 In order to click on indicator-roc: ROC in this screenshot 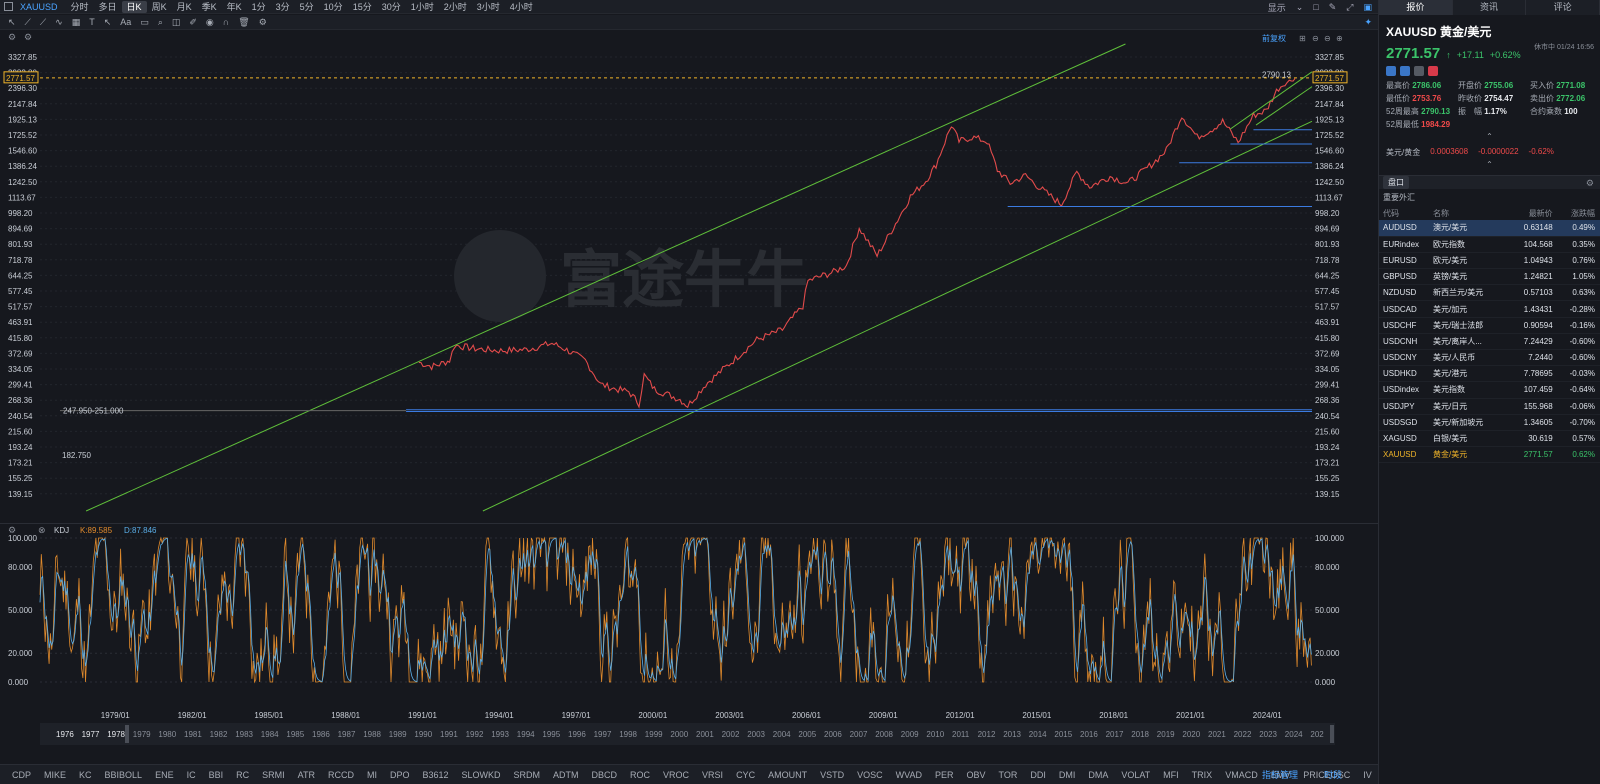, I will do `click(640, 775)`.